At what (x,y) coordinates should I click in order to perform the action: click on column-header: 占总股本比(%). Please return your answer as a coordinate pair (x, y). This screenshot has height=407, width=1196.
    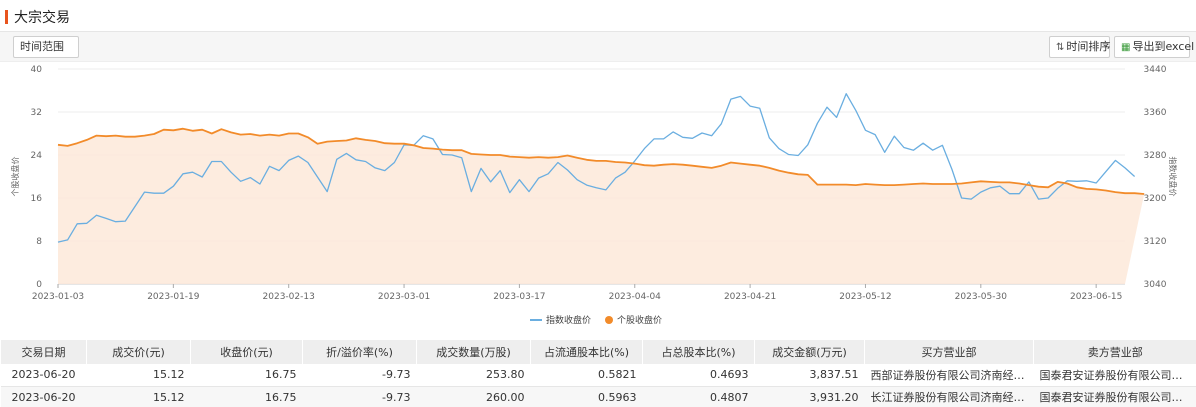
    Looking at the image, I should click on (698, 352).